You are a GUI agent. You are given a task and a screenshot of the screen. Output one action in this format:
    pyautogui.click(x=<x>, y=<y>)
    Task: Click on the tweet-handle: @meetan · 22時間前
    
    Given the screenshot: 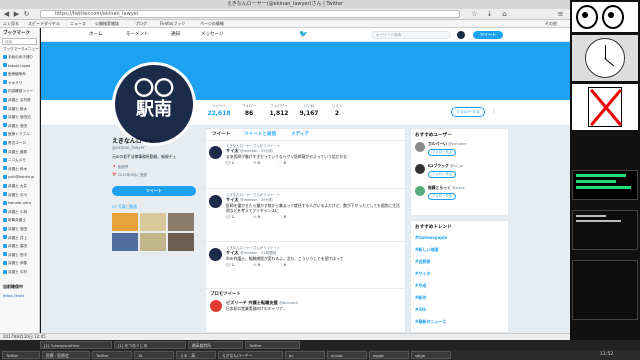 What is the action you would take?
    pyautogui.click(x=258, y=253)
    